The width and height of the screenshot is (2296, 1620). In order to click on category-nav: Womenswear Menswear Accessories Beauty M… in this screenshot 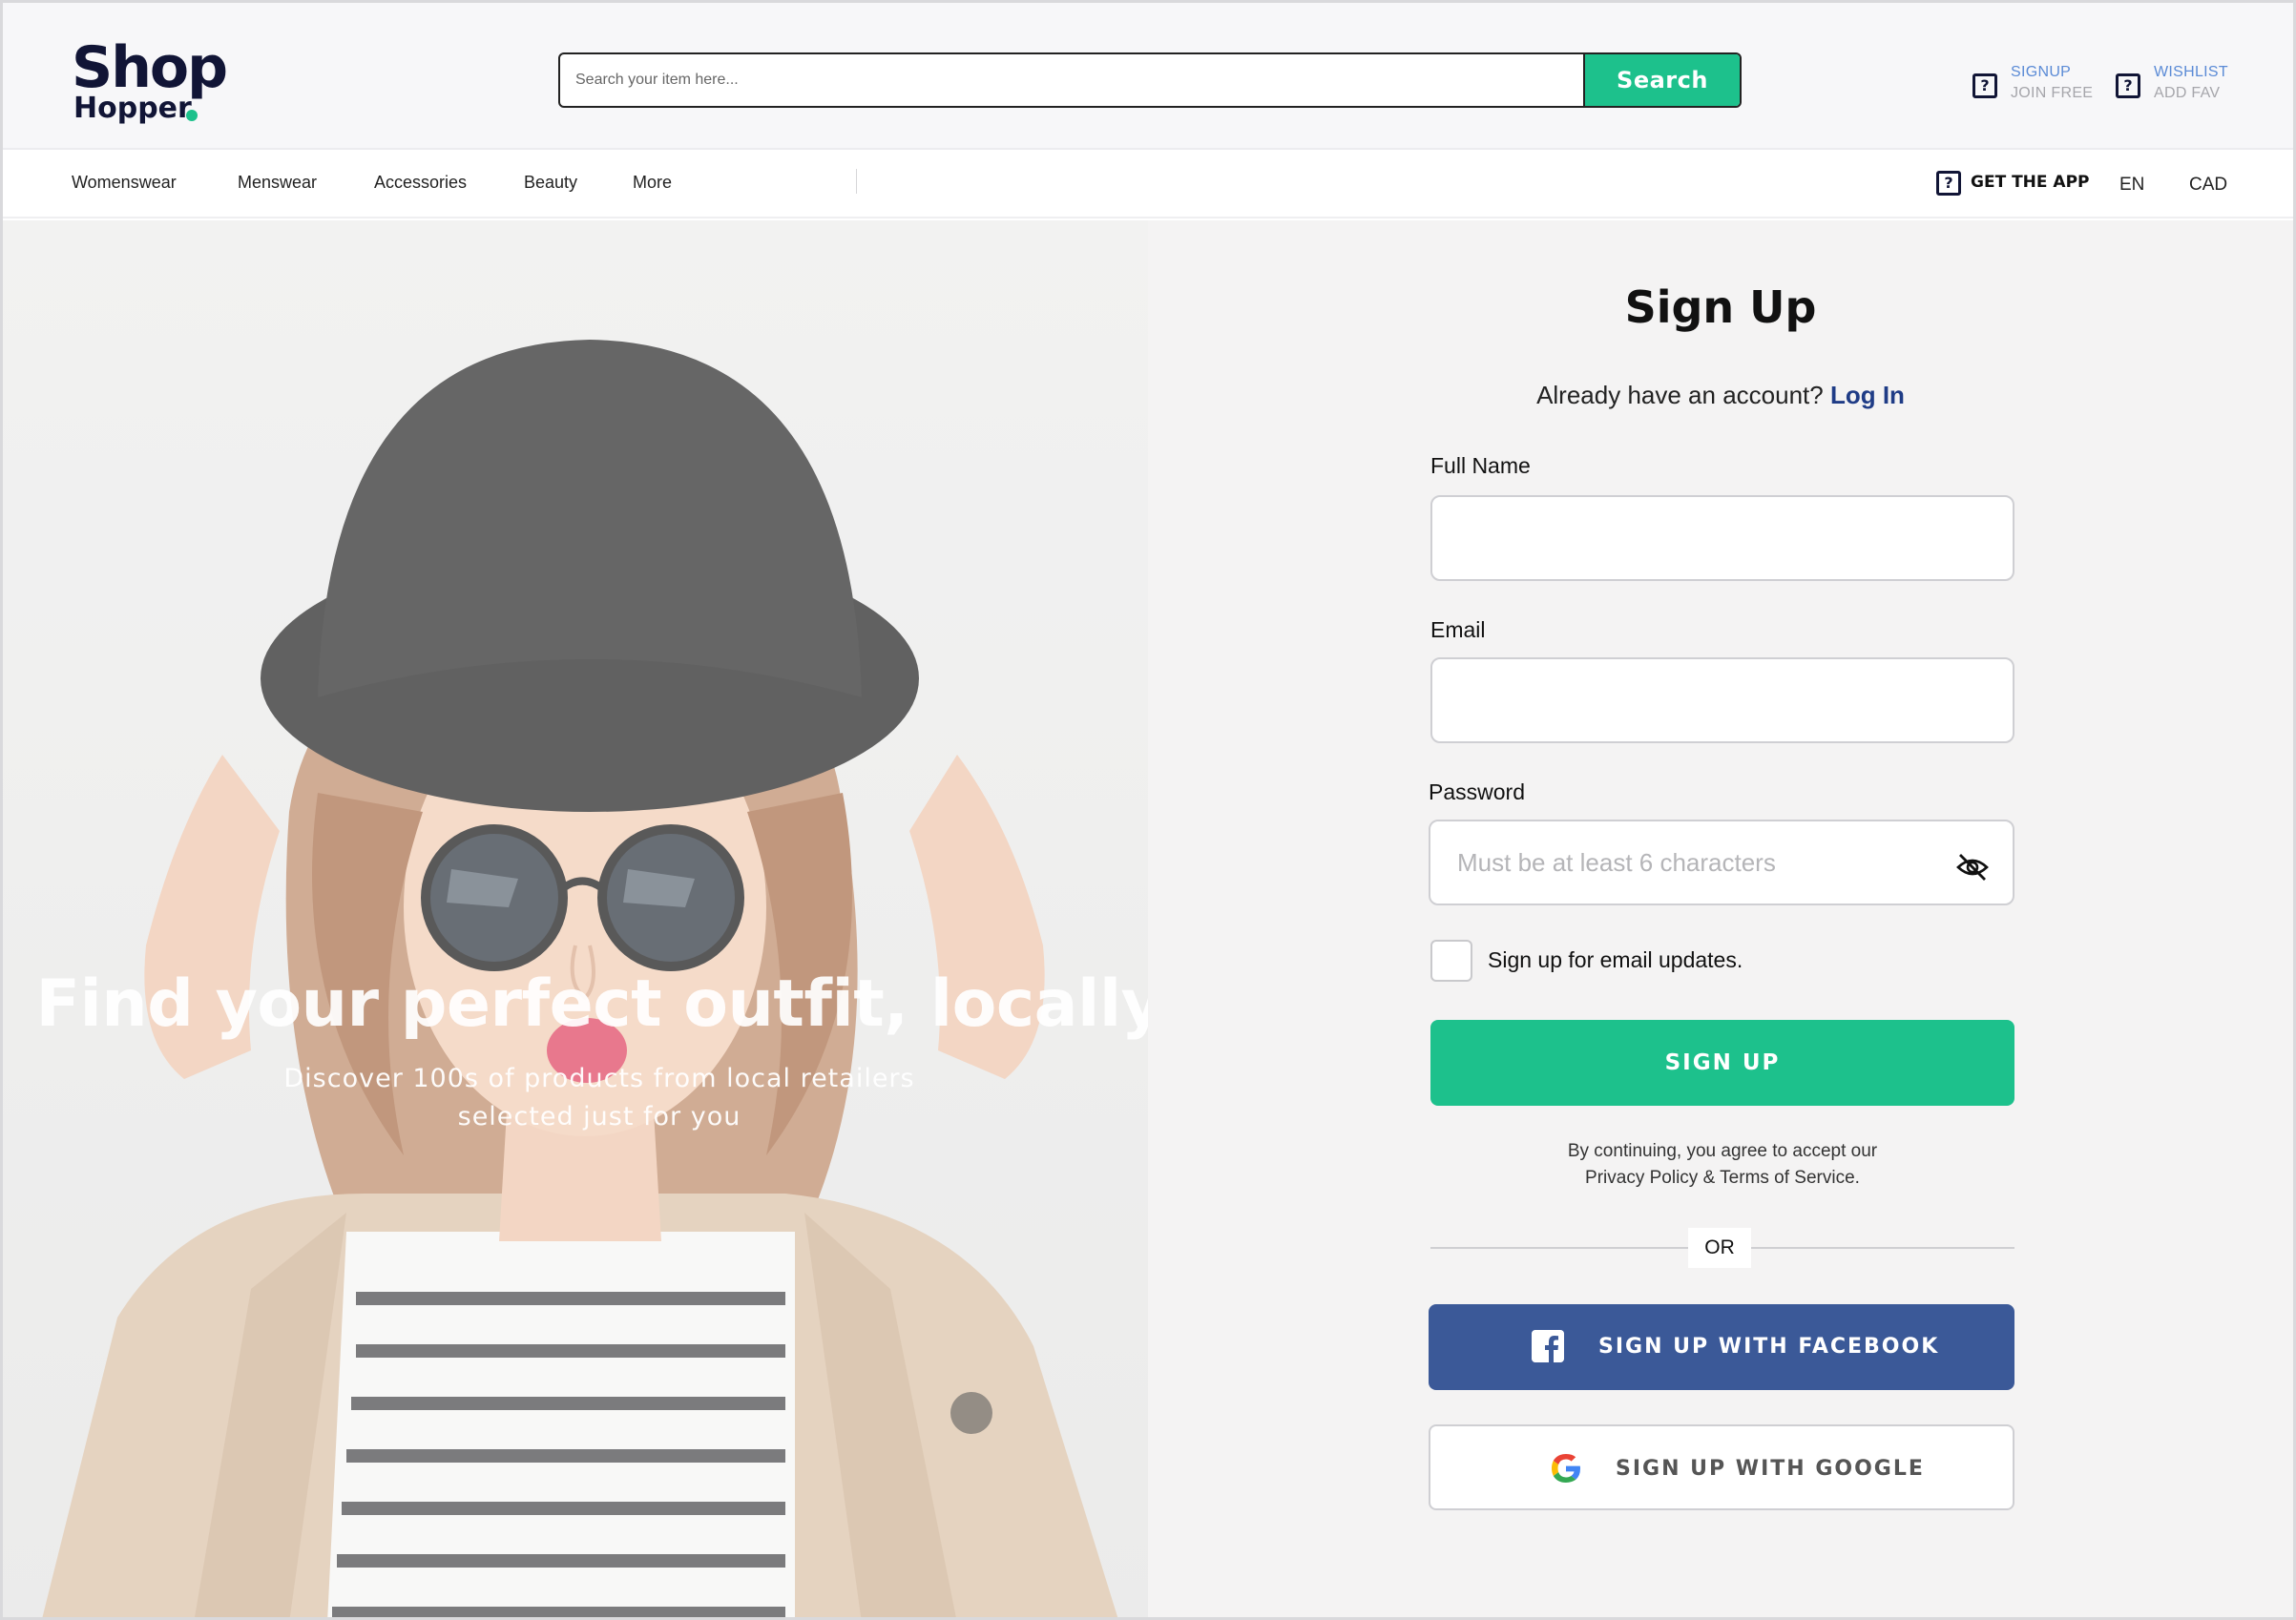, I will do `click(1148, 185)`.